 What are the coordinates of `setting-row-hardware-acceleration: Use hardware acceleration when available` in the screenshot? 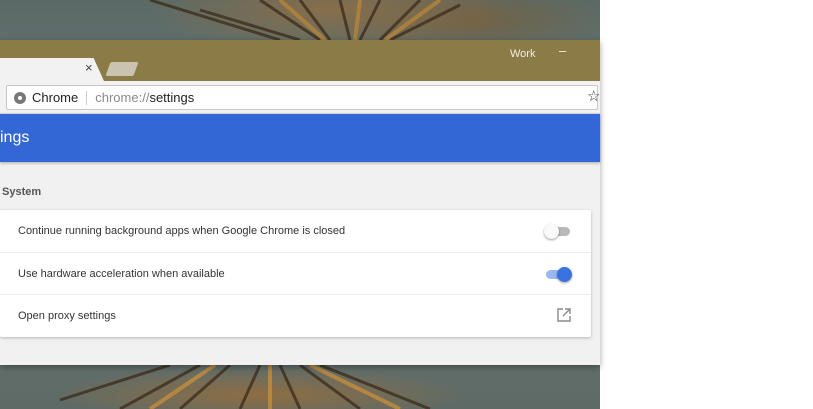 It's located at (295, 273).